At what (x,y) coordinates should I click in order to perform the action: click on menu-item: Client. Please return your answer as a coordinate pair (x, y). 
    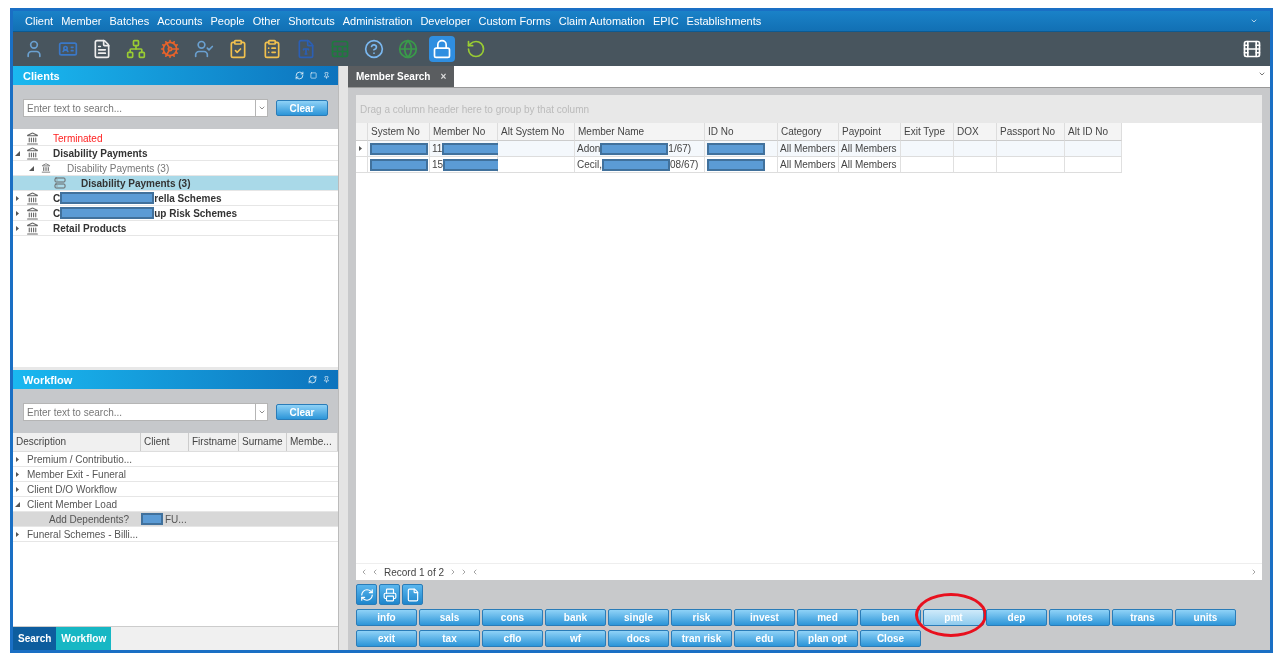
    Looking at the image, I should click on (39, 21).